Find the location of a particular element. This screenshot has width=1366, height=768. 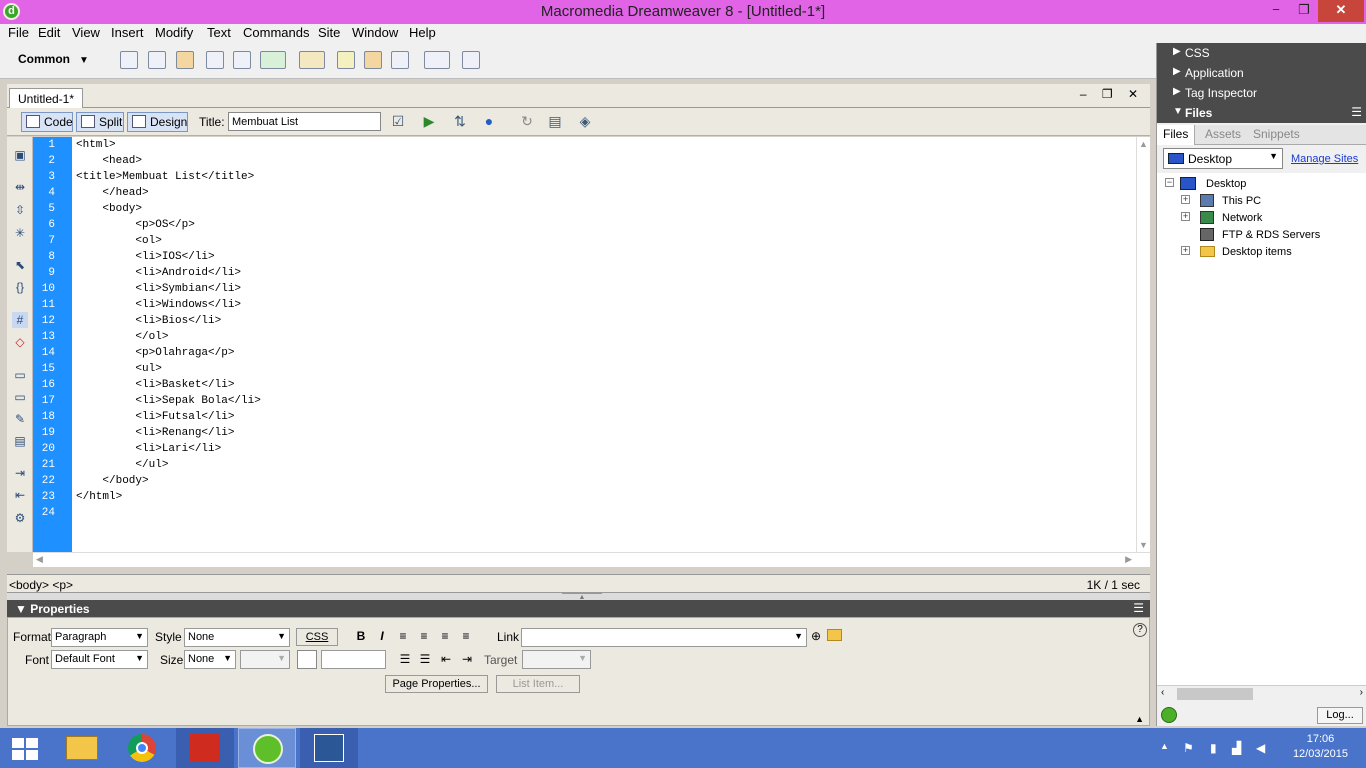

open-documents-icon: ▣ is located at coordinates (20, 155).